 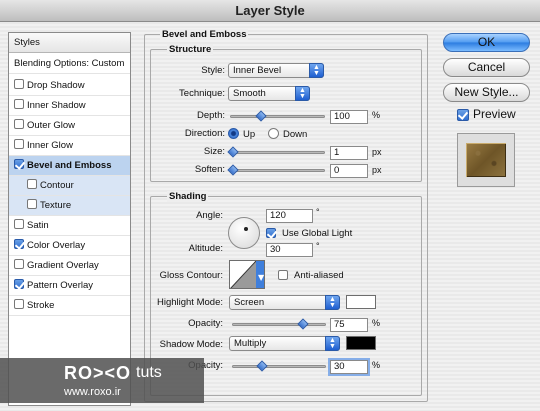 I want to click on sidebar-item-label: Satin, so click(x=38, y=225).